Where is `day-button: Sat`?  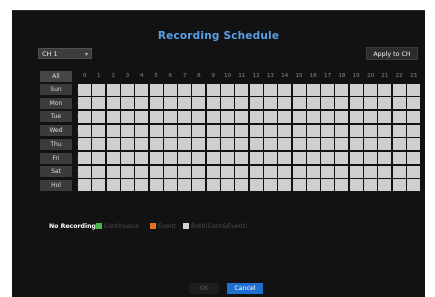 day-button: Sat is located at coordinates (56, 172).